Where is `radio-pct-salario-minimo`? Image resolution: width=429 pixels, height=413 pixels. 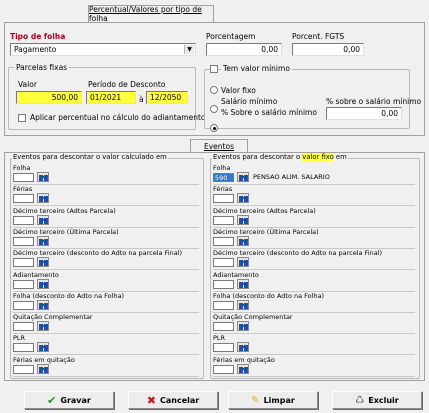 radio-pct-salario-minimo is located at coordinates (214, 128).